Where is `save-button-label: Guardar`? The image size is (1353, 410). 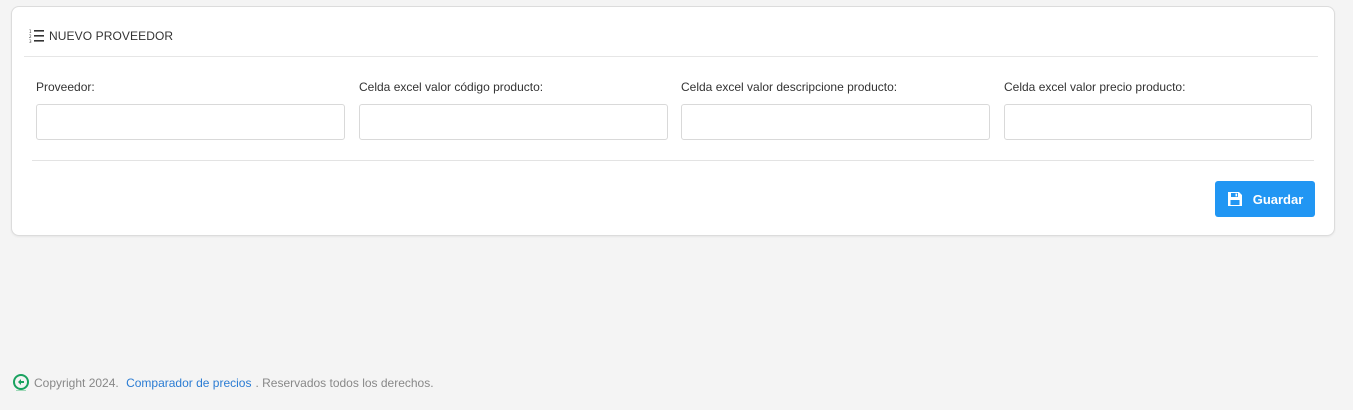 save-button-label: Guardar is located at coordinates (1278, 199).